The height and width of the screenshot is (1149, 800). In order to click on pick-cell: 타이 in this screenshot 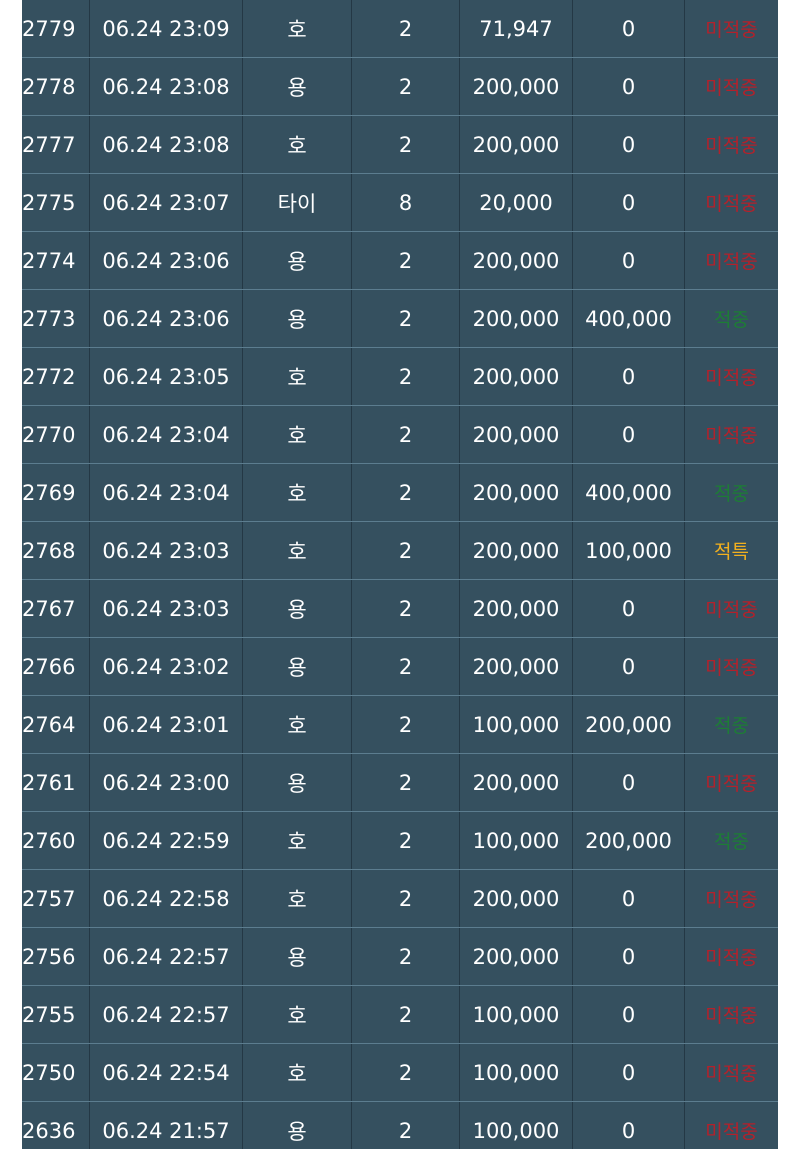, I will do `click(297, 202)`.